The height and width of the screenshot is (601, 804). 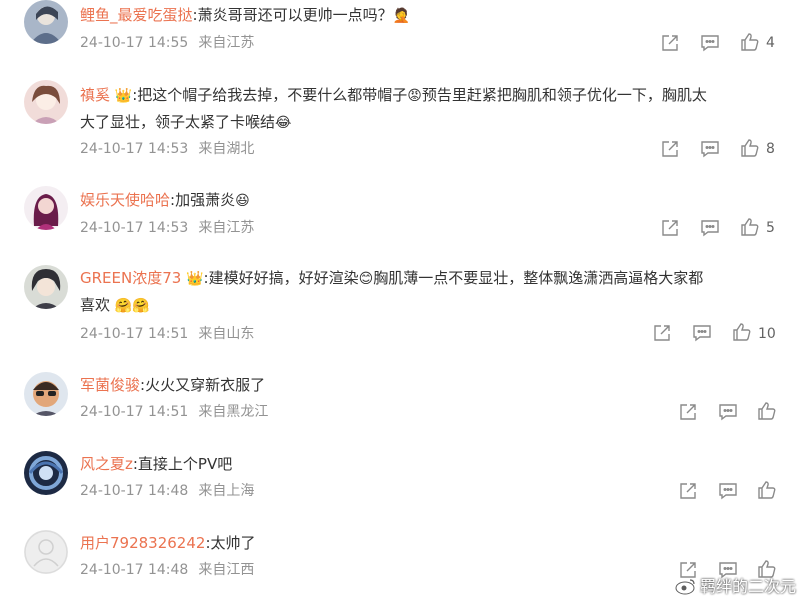 What do you see at coordinates (770, 43) in the screenshot?
I see `like-count: 4` at bounding box center [770, 43].